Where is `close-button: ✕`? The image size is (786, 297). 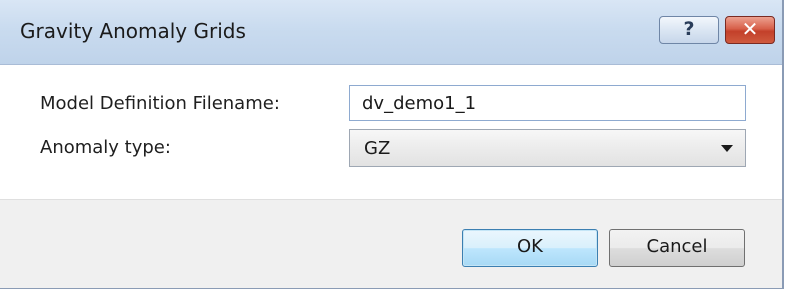
close-button: ✕ is located at coordinates (750, 30).